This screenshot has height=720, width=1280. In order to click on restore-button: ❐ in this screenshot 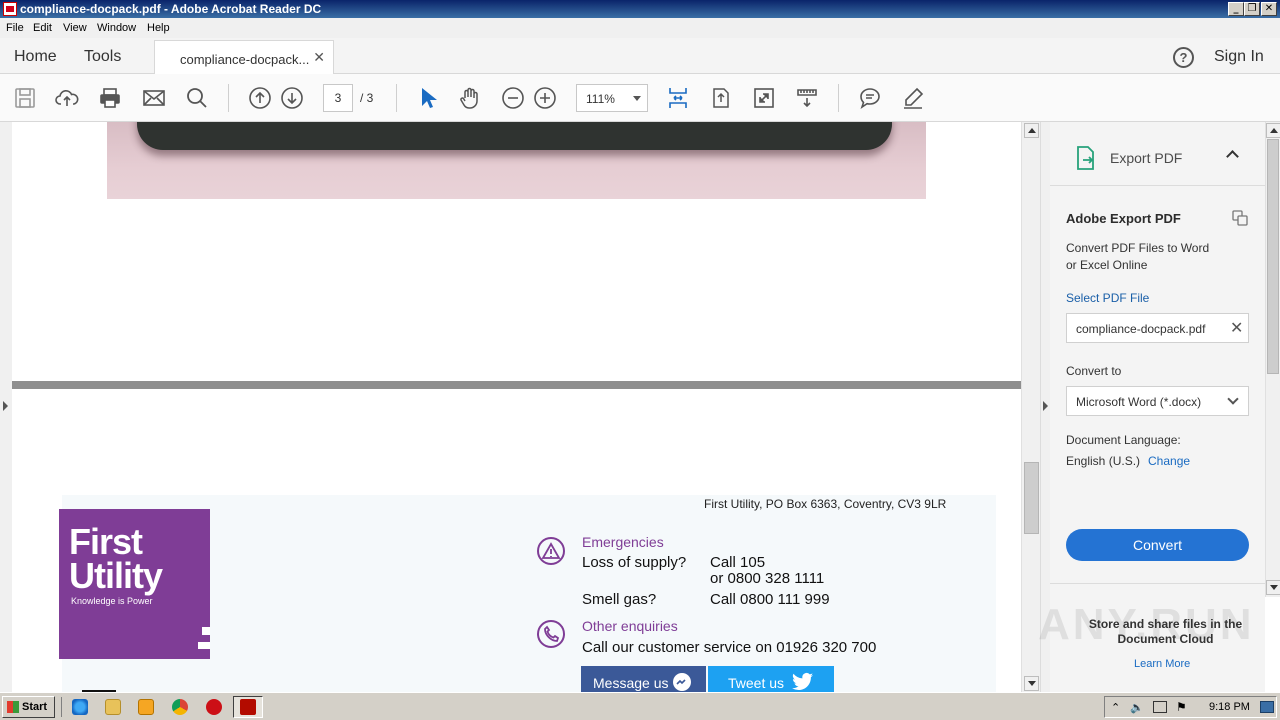, I will do `click(1252, 9)`.